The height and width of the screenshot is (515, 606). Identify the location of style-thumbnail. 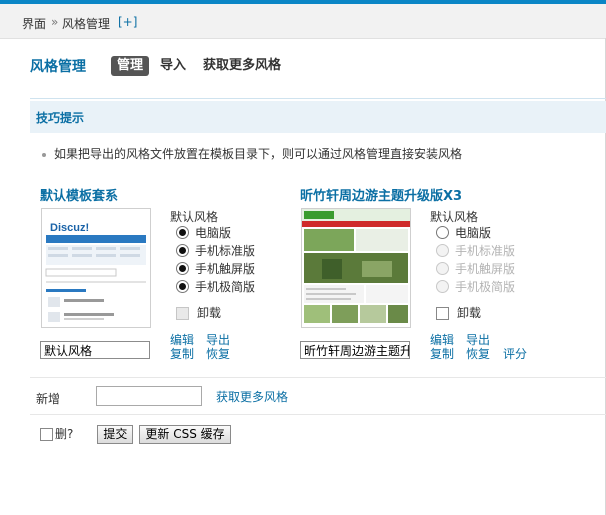
(356, 268).